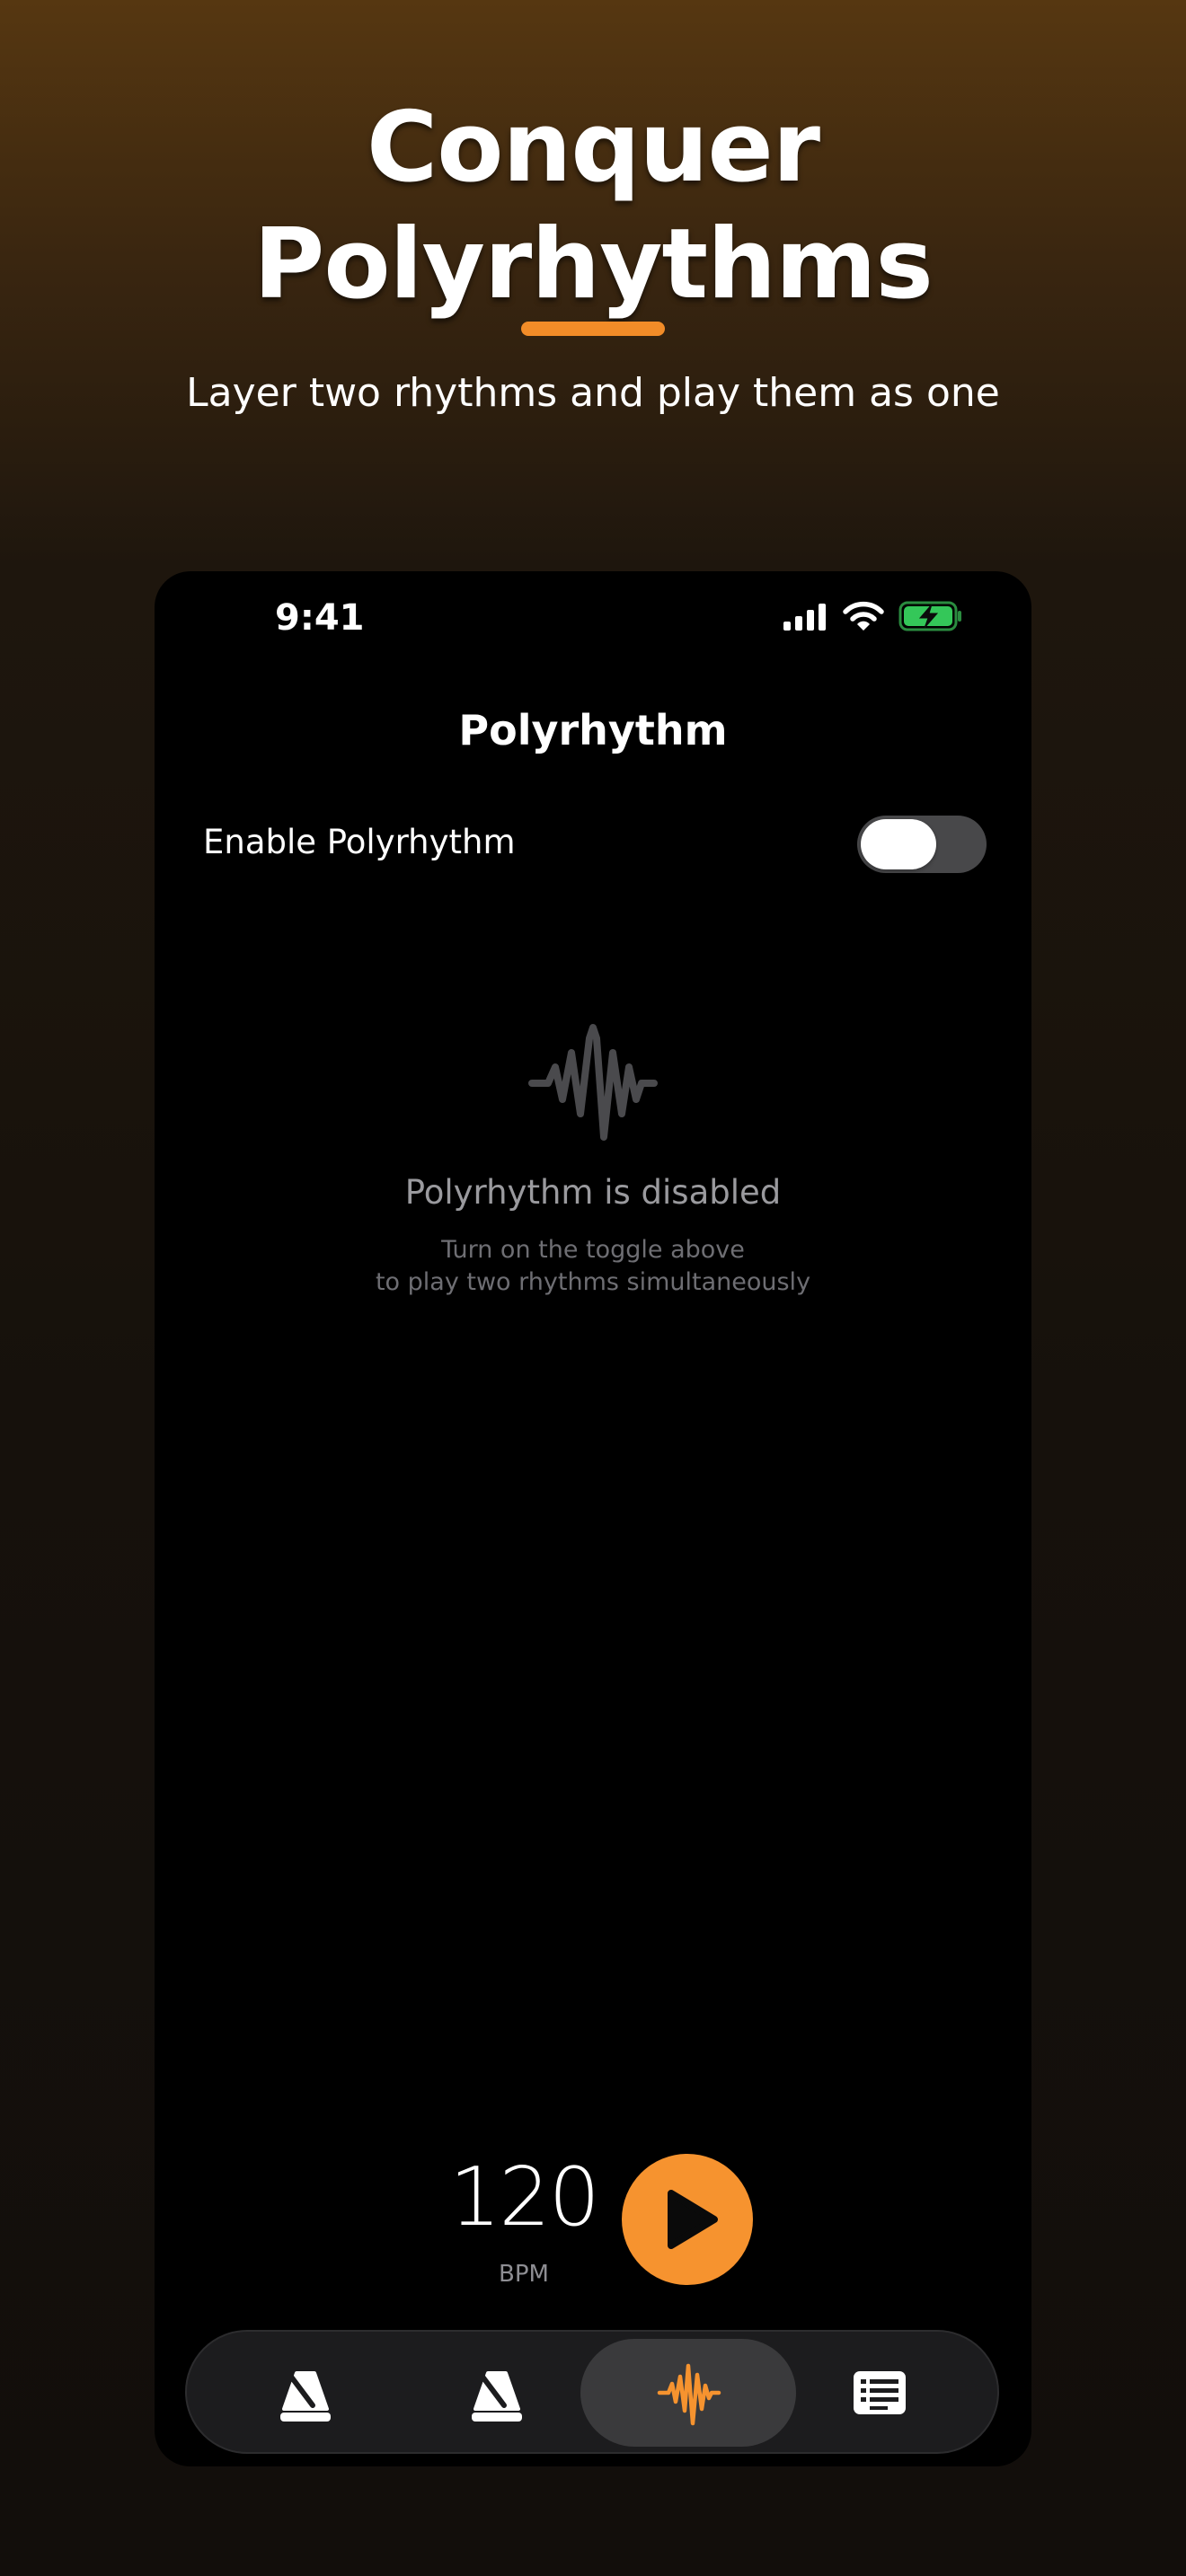  What do you see at coordinates (524, 2197) in the screenshot?
I see `bpm-value: 120` at bounding box center [524, 2197].